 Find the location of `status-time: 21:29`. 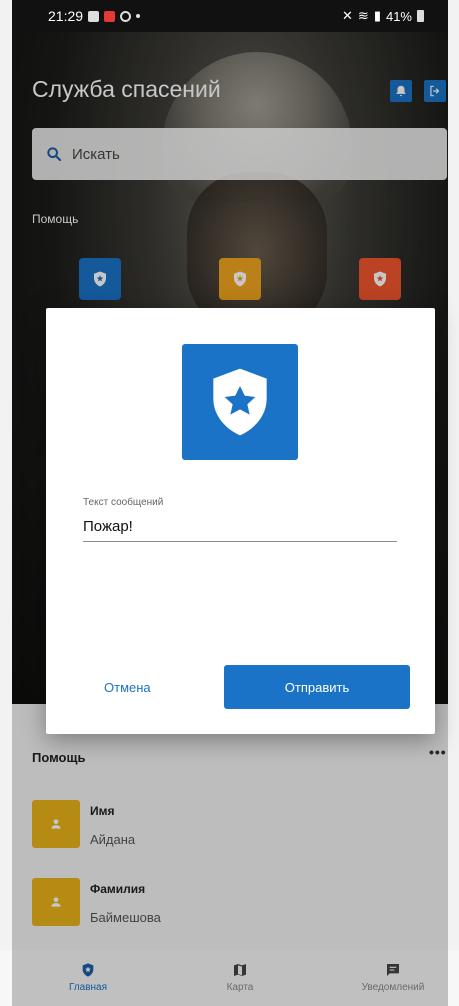

status-time: 21:29 is located at coordinates (66, 16).